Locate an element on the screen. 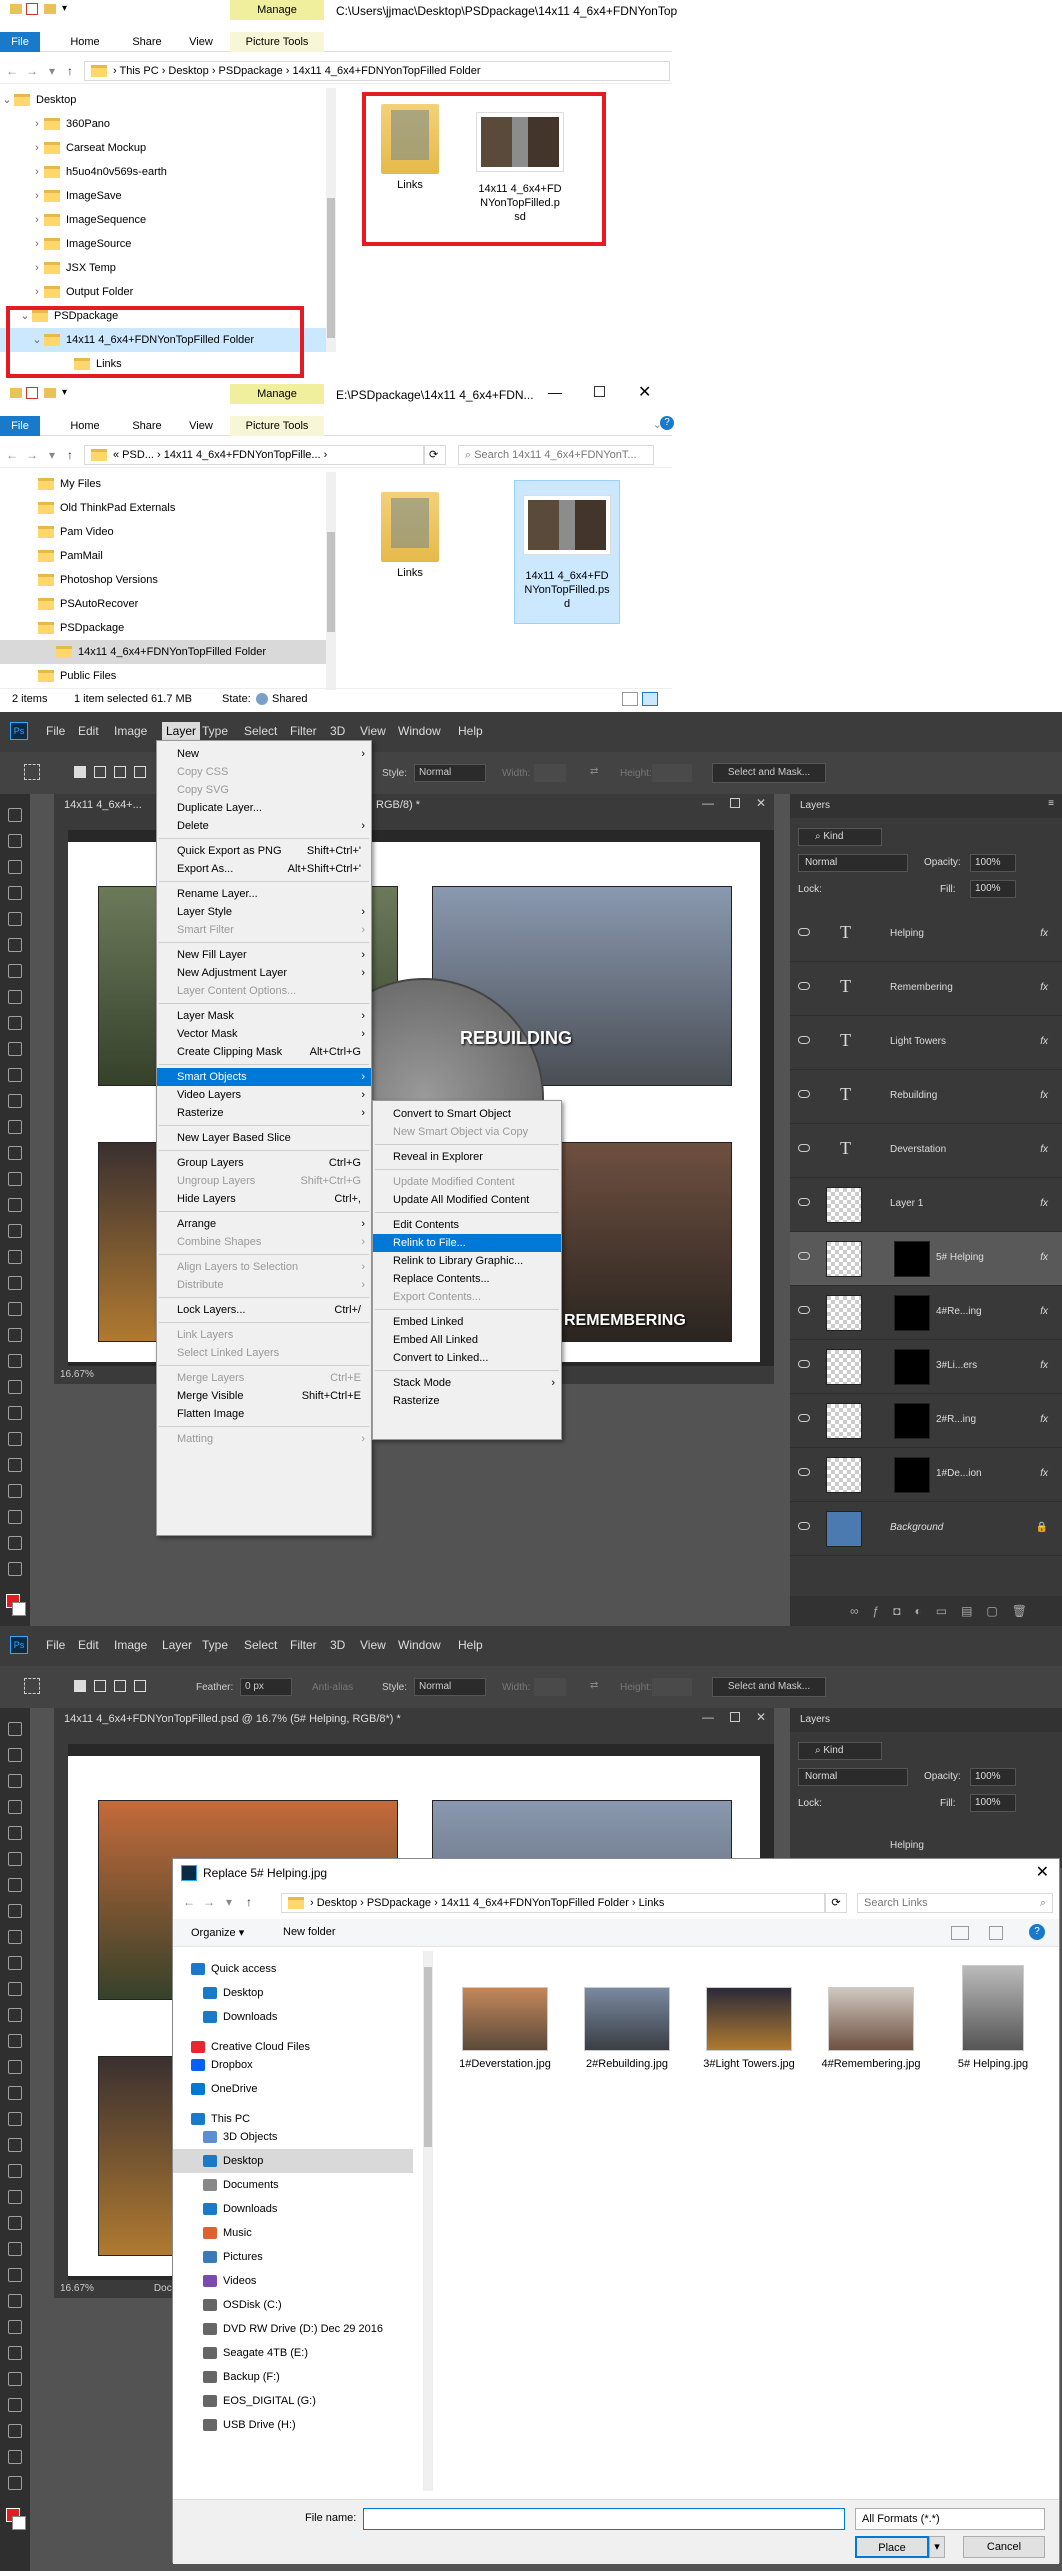  menu-layer: Layer is located at coordinates (177, 1645).